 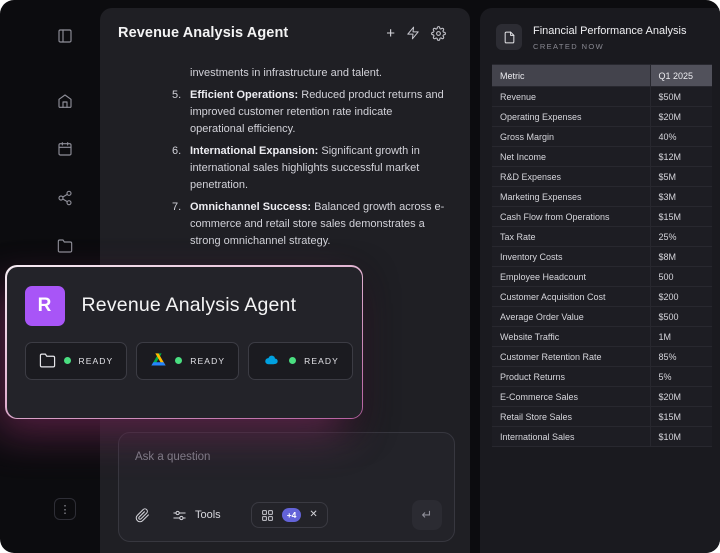 I want to click on table-row: Product Returns 5%, so click(x=602, y=376).